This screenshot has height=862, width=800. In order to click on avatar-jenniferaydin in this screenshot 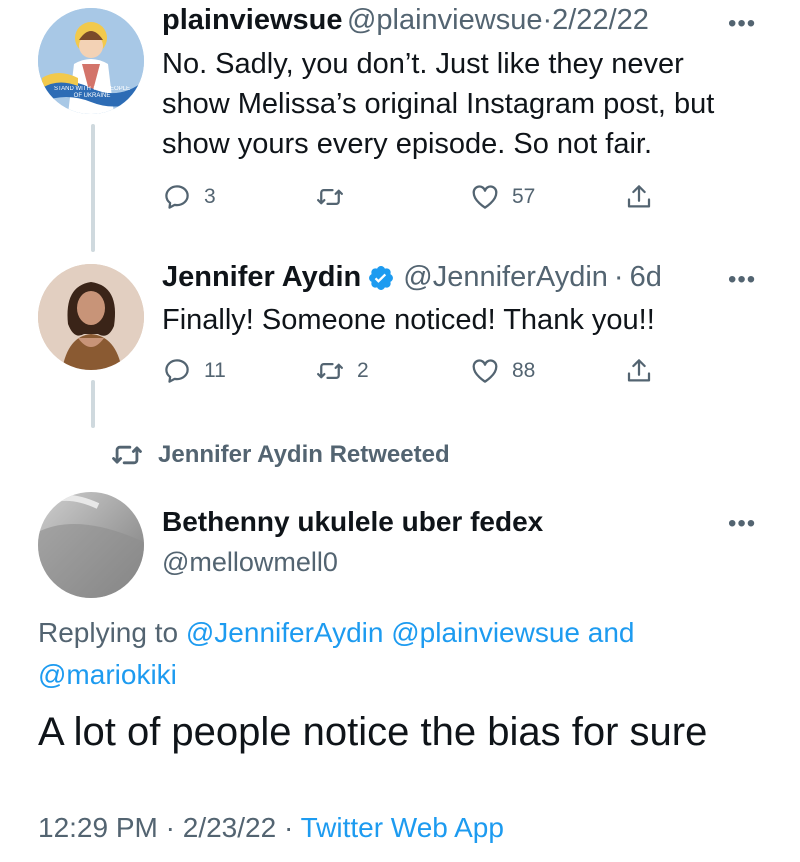, I will do `click(91, 317)`.